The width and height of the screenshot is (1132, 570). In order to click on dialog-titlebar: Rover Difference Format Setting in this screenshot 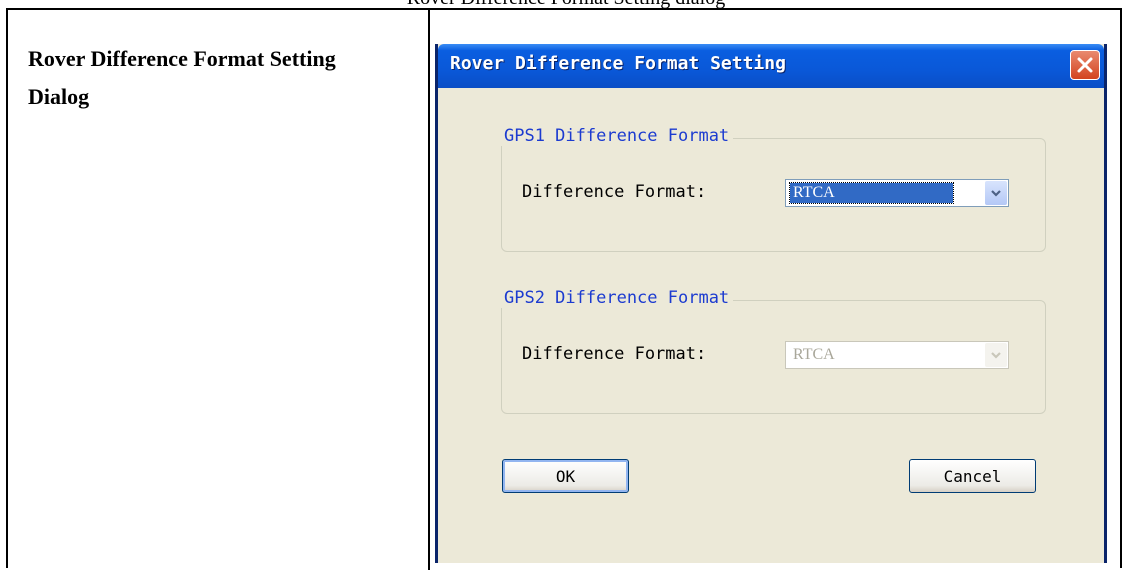, I will do `click(771, 66)`.